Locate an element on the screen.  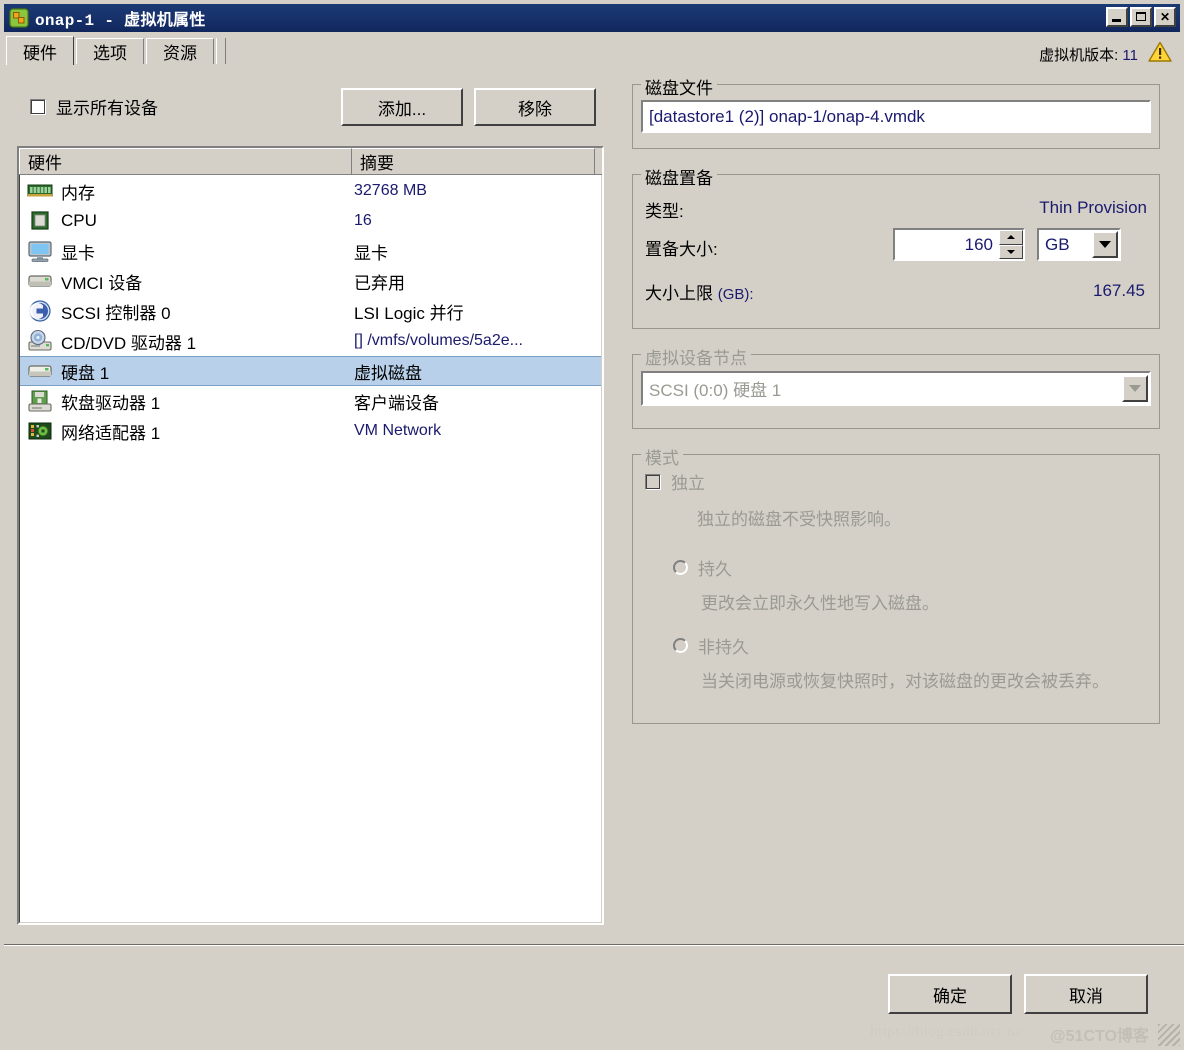
close-icon: ✕ is located at coordinates (1165, 17).